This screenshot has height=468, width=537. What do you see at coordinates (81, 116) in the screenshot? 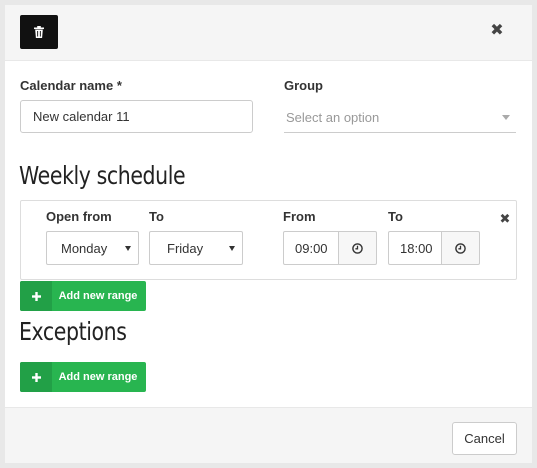
I see `calendar-name-value: New calendar 11` at bounding box center [81, 116].